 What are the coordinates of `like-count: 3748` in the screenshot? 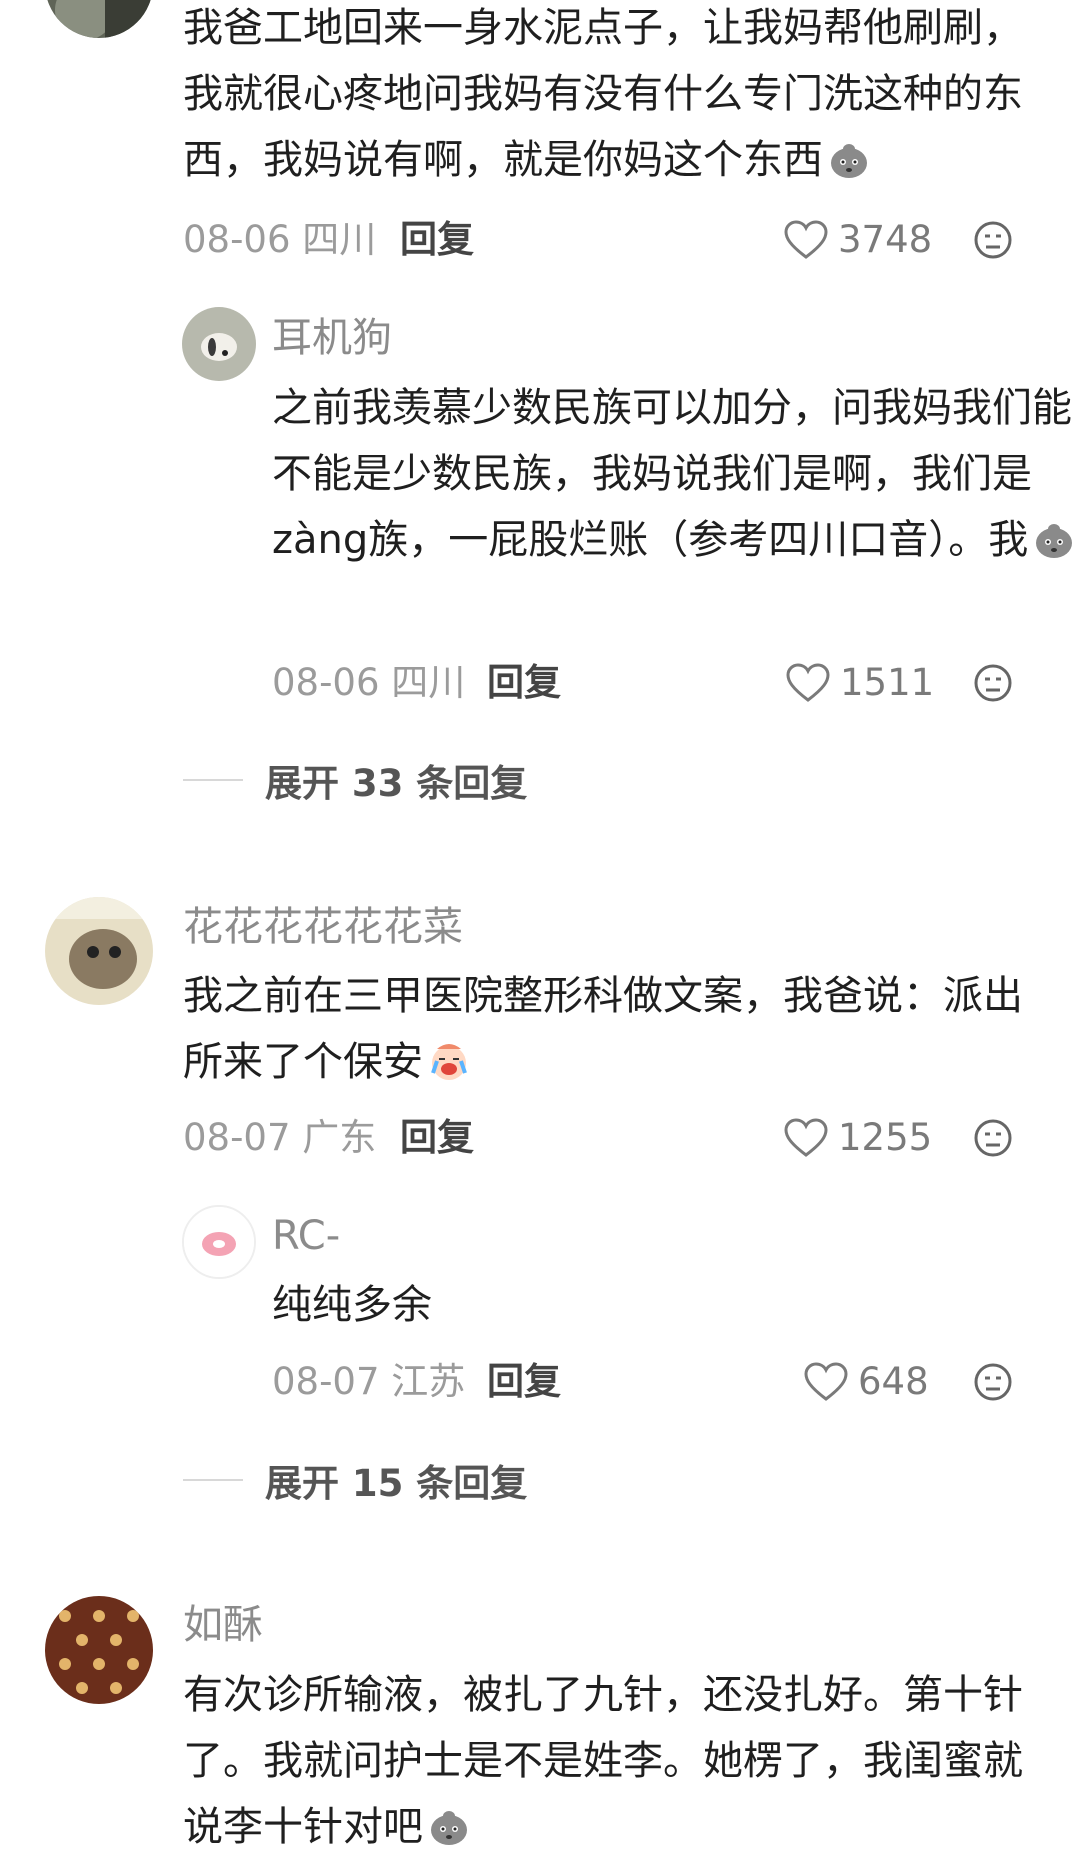 It's located at (885, 239).